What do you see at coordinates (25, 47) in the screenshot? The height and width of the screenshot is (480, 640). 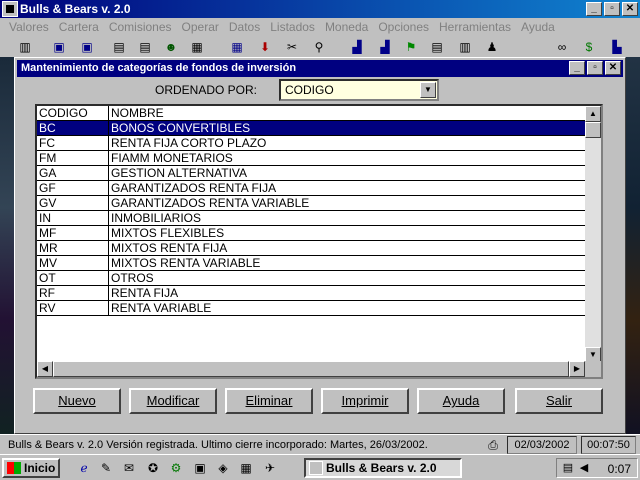 I see `book-icon: ▥` at bounding box center [25, 47].